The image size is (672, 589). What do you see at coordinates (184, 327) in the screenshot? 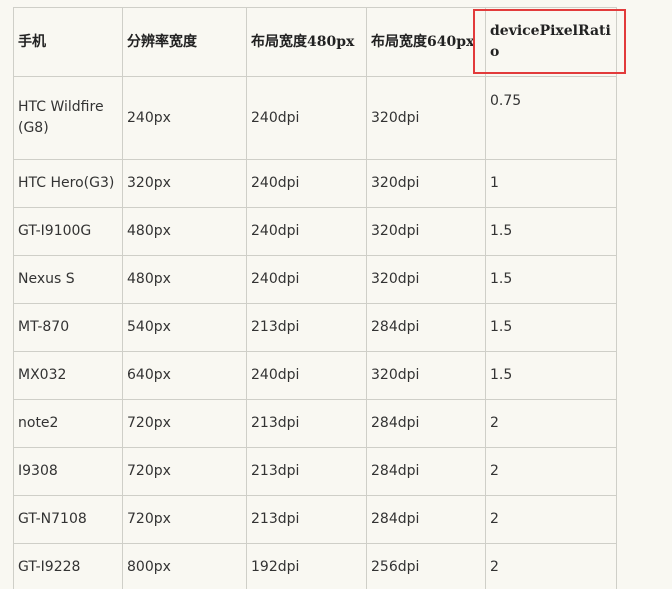
I see `cell-resolution: 540px` at bounding box center [184, 327].